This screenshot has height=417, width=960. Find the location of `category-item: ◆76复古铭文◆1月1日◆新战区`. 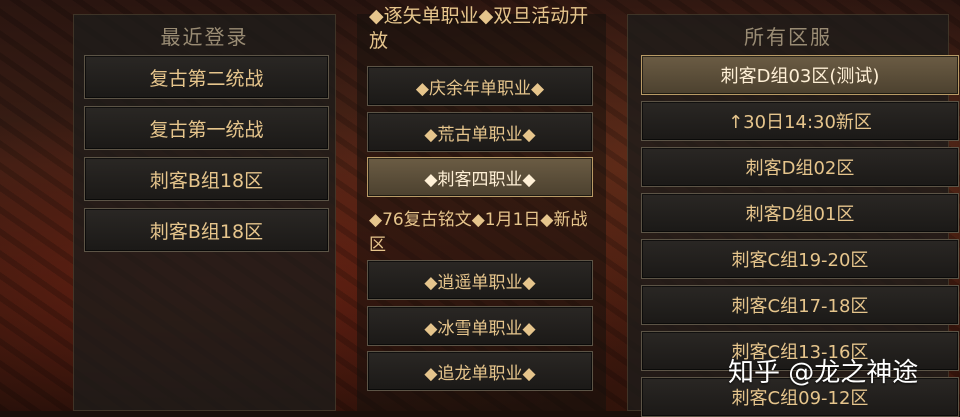

category-item: ◆76复古铭文◆1月1日◆新战区 is located at coordinates (485, 231).